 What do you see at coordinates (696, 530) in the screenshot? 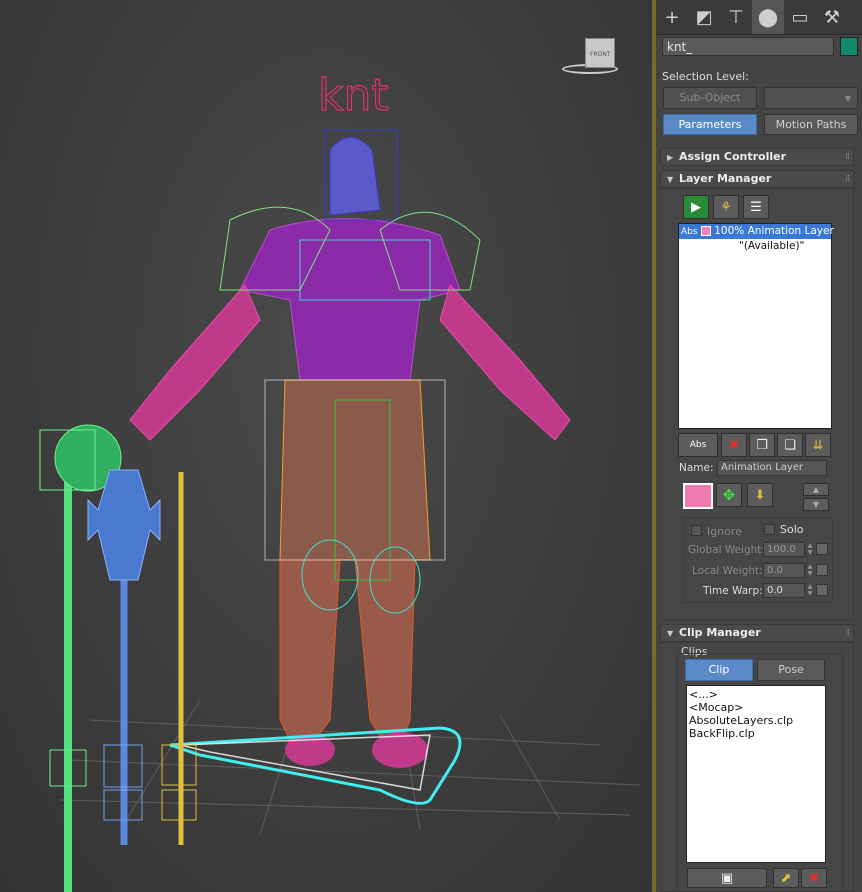
I see `ignore-checkbox` at bounding box center [696, 530].